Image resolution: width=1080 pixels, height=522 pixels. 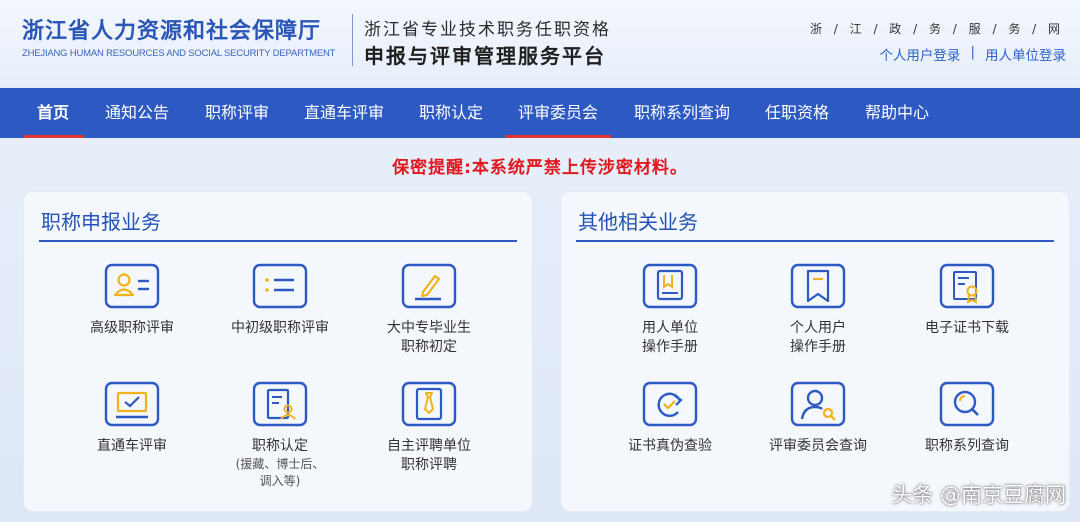 What do you see at coordinates (558, 136) in the screenshot?
I see `nav-hover-indicator` at bounding box center [558, 136].